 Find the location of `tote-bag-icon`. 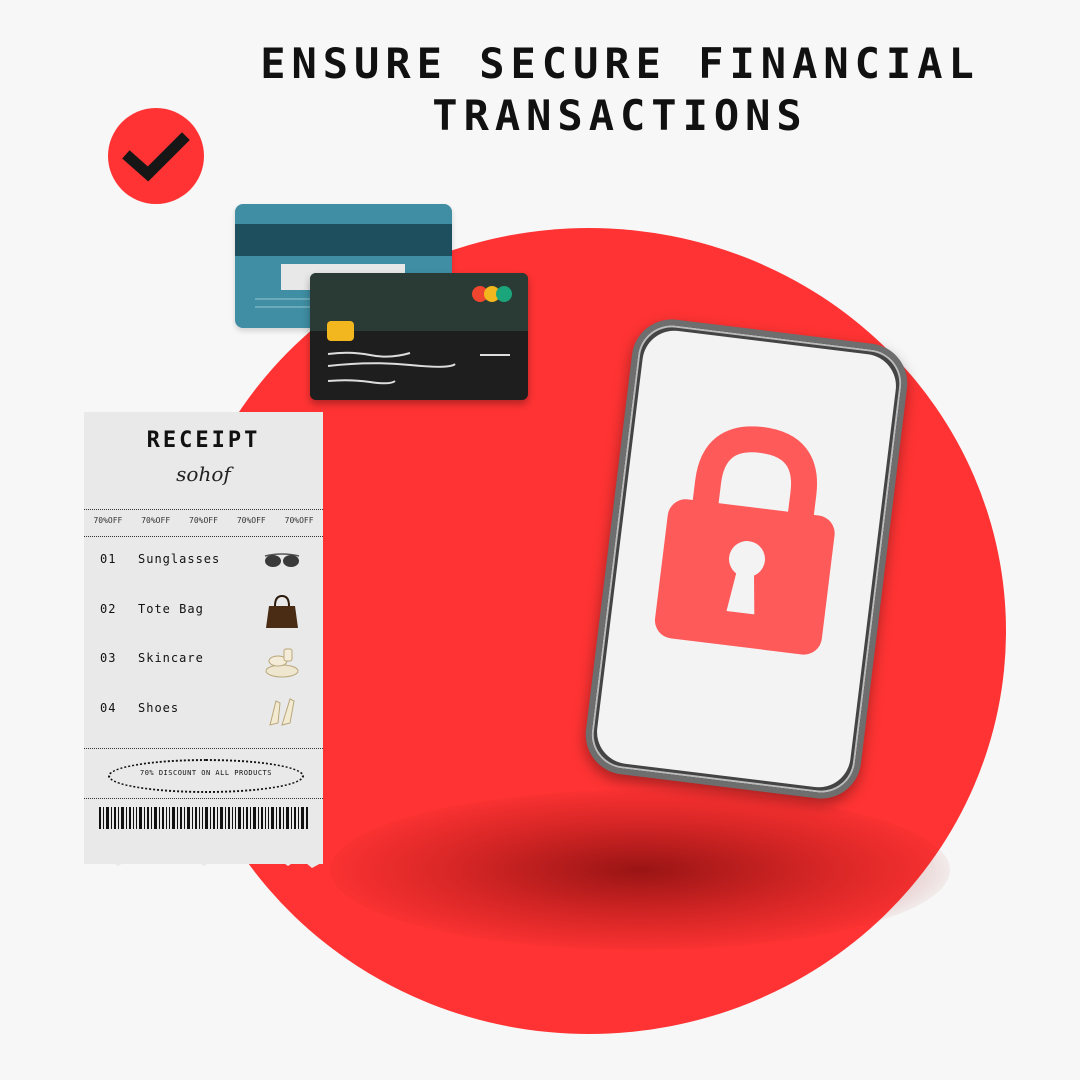

tote-bag-icon is located at coordinates (282, 611).